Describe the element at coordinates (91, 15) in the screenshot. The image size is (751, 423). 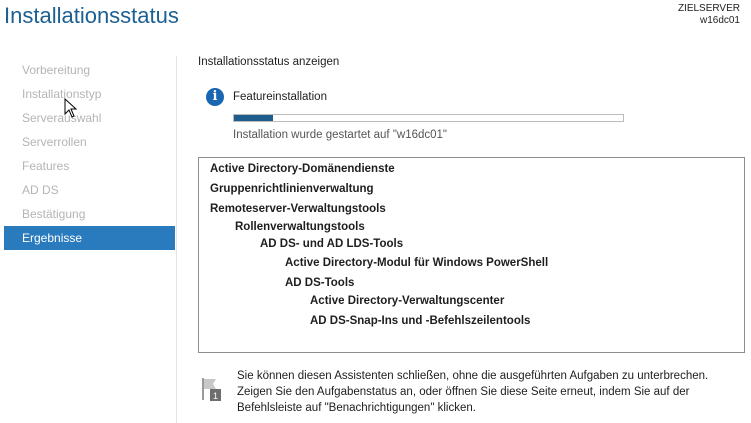
I see `window-title: Installationsstatus` at that location.